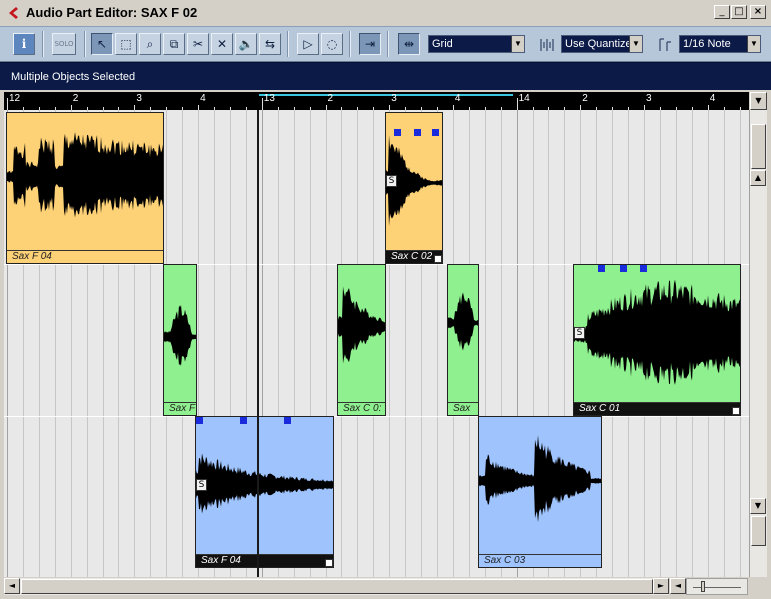 The width and height of the screenshot is (771, 599). I want to click on horizontal-scrollbar: ◄ ►, so click(336, 586).